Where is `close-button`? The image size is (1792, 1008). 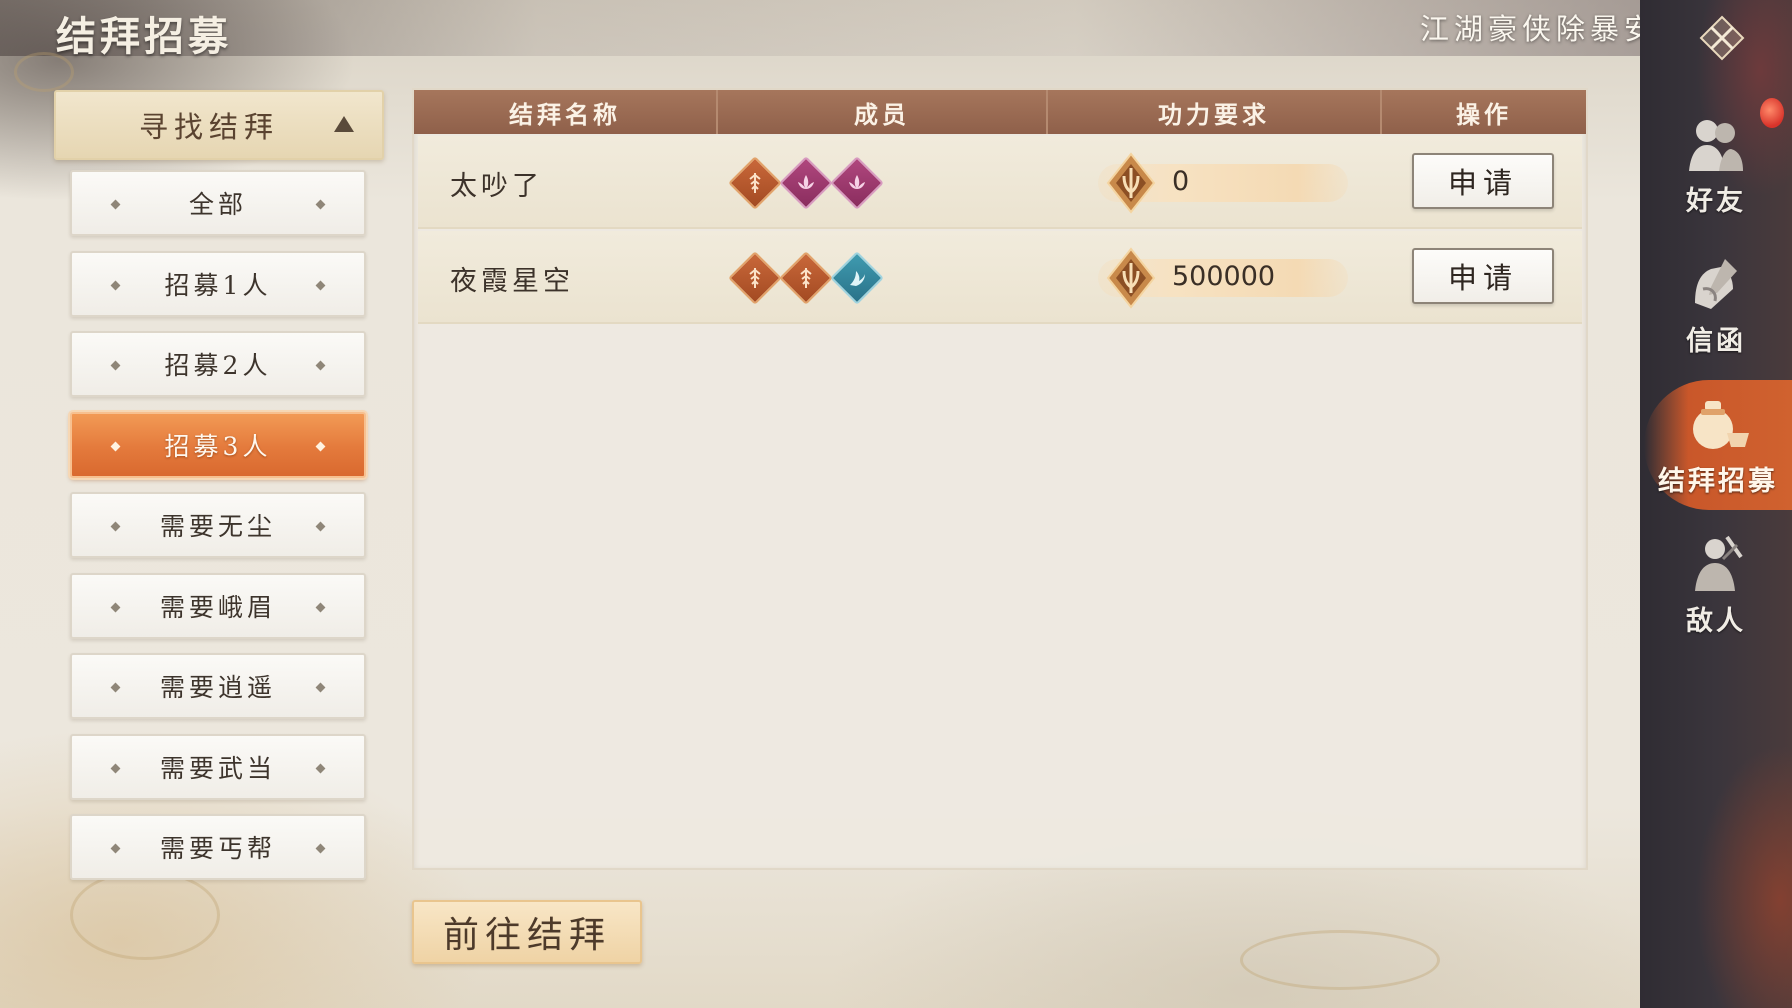
close-button is located at coordinates (1722, 38).